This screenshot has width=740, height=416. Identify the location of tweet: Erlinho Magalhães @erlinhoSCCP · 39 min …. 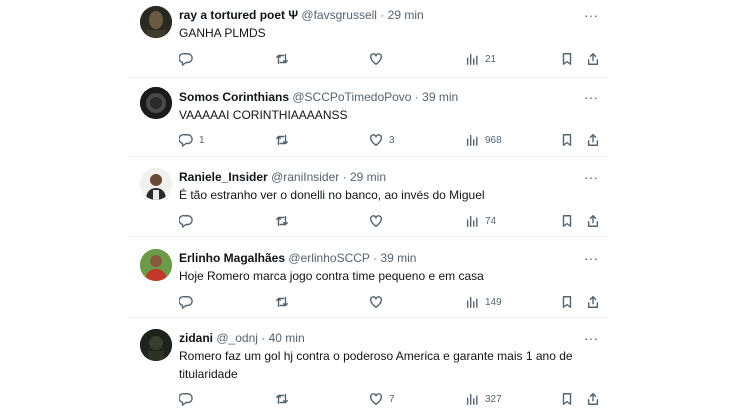
(368, 278).